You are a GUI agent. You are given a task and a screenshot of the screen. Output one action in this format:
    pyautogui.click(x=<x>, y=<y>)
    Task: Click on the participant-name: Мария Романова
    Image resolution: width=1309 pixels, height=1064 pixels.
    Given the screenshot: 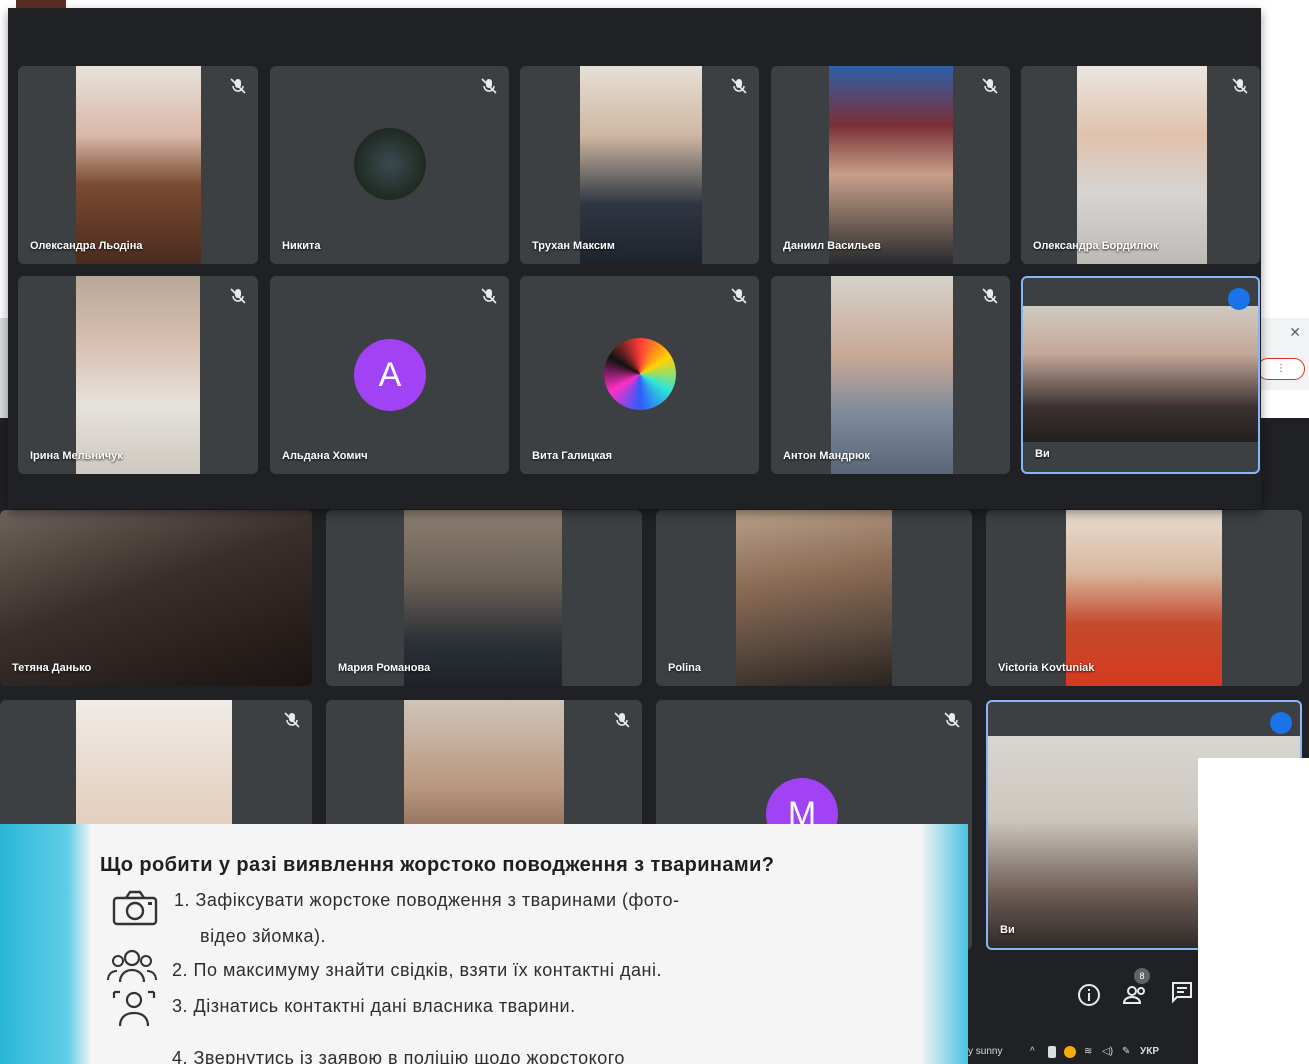 What is the action you would take?
    pyautogui.click(x=384, y=668)
    